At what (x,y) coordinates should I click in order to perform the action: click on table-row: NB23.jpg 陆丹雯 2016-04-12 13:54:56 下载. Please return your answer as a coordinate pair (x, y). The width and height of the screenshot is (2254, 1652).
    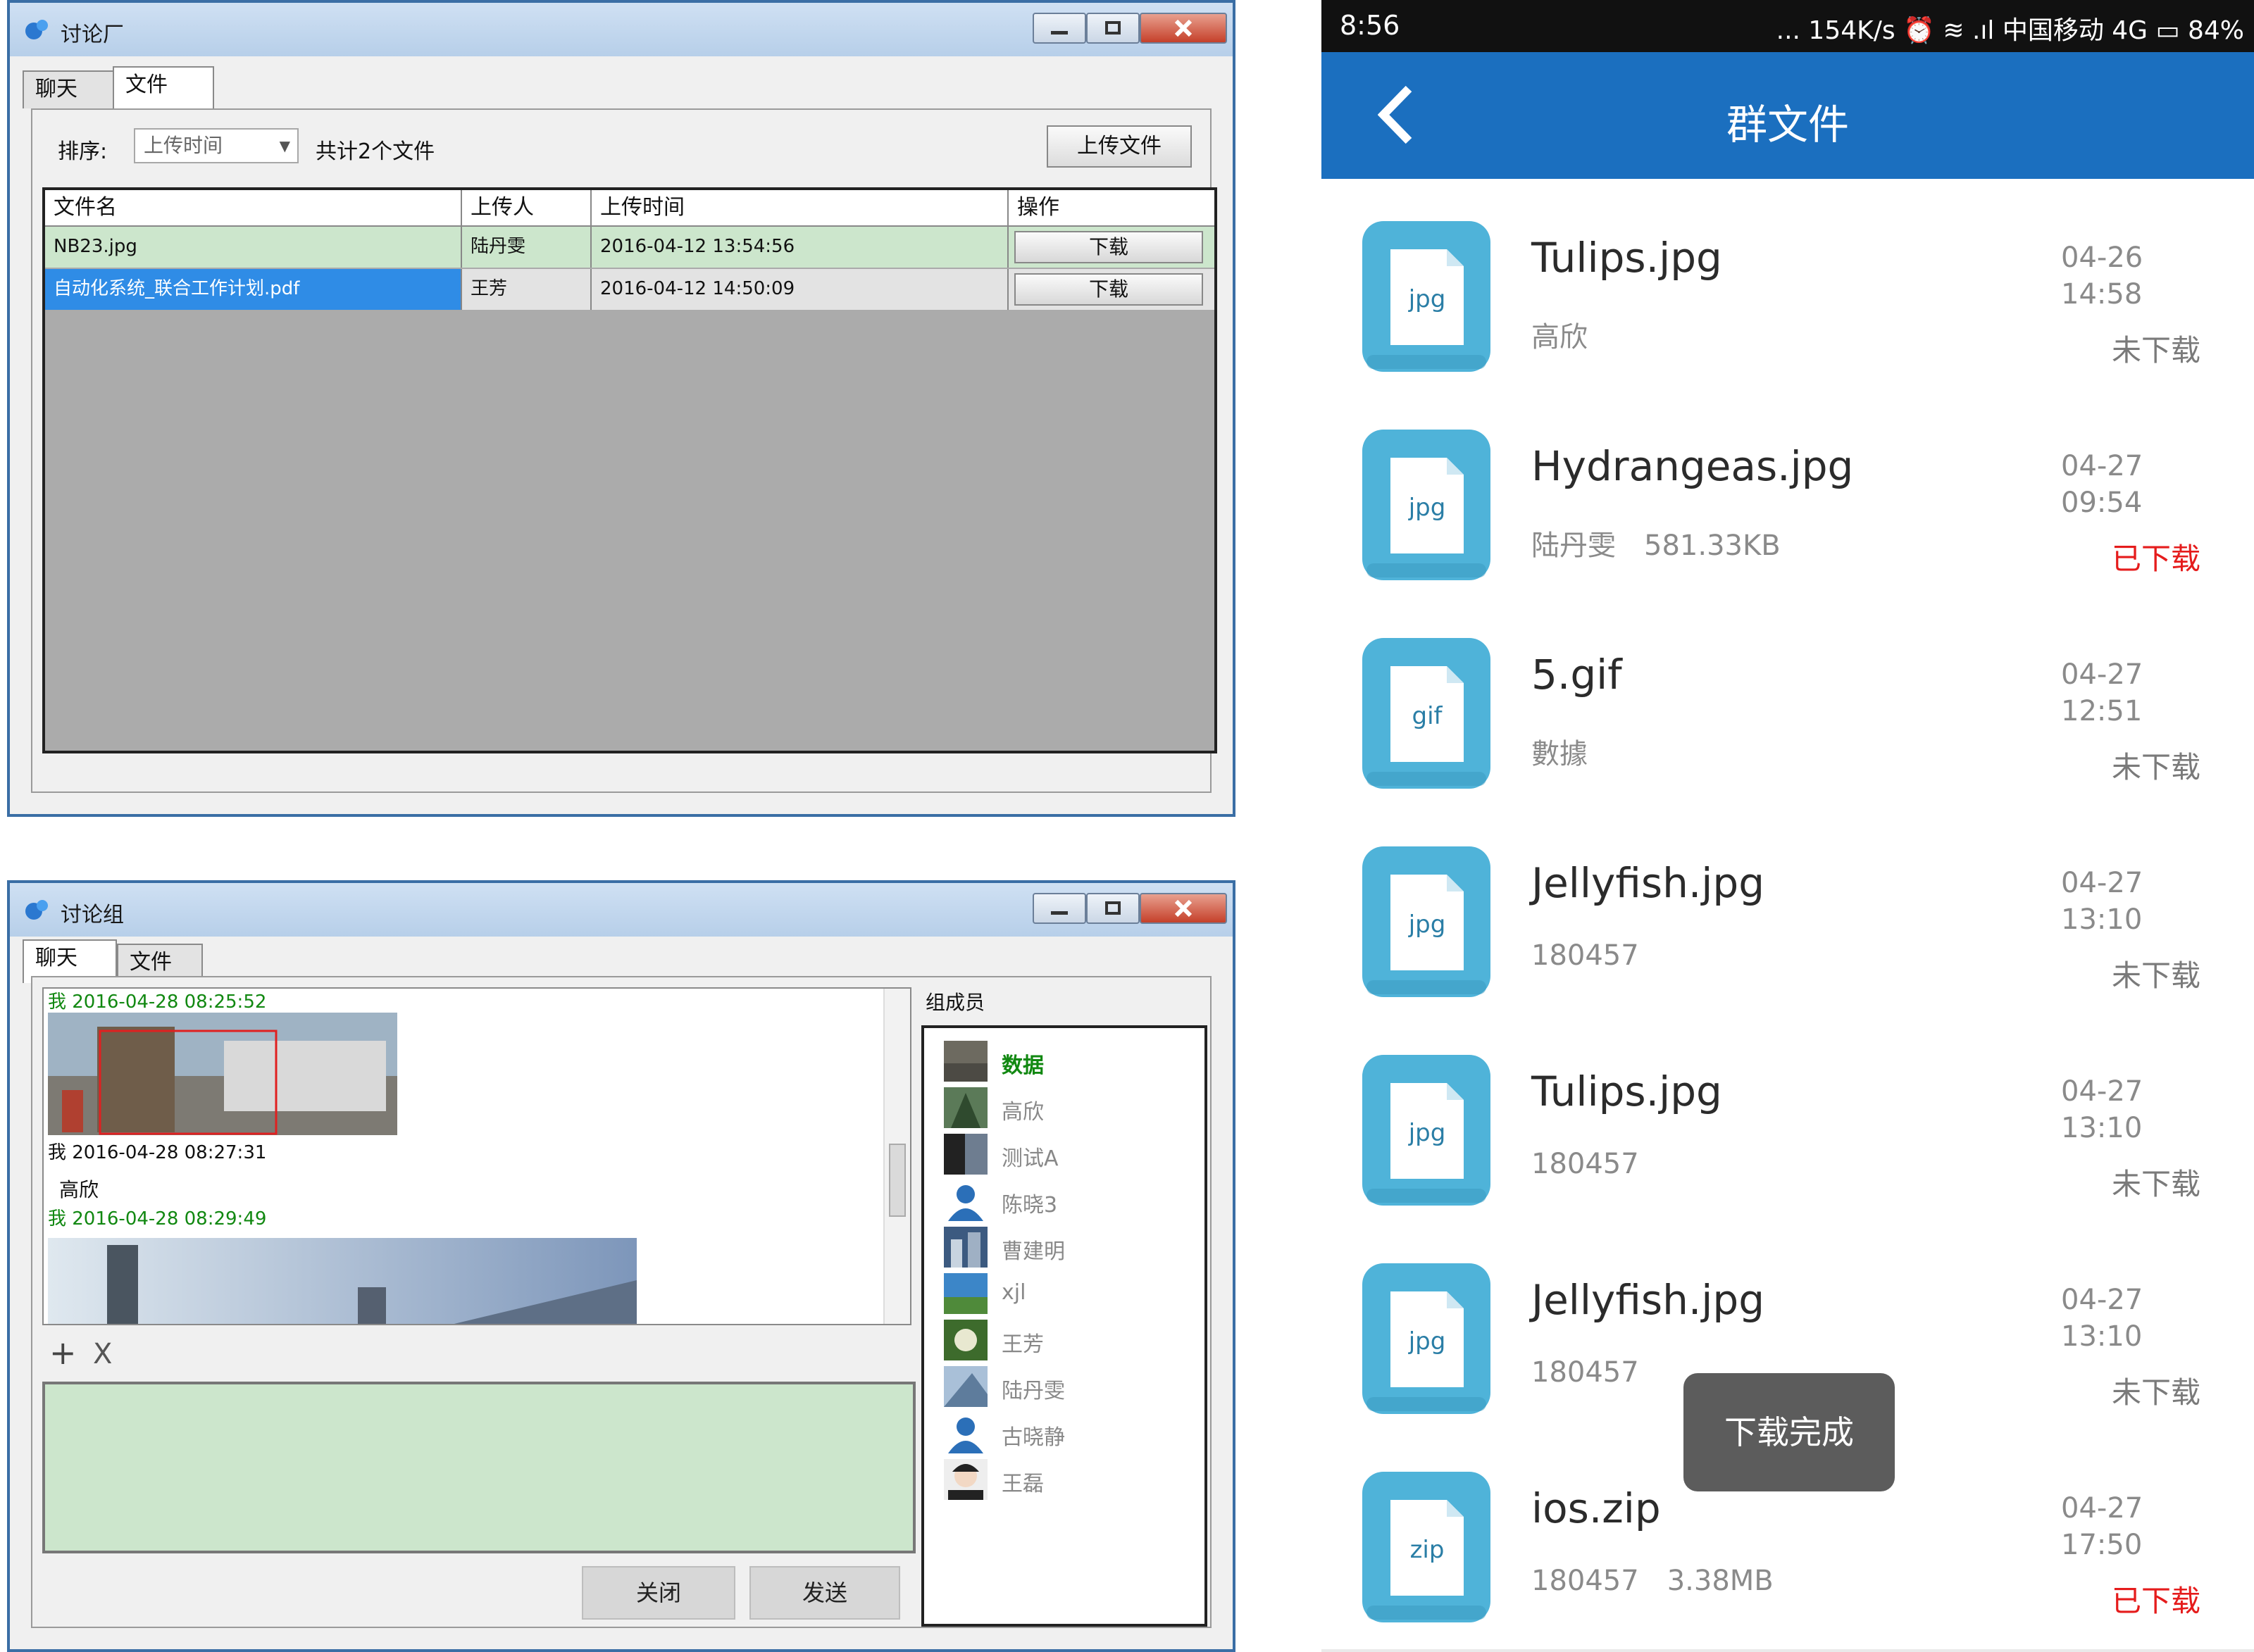
    Looking at the image, I should click on (629, 248).